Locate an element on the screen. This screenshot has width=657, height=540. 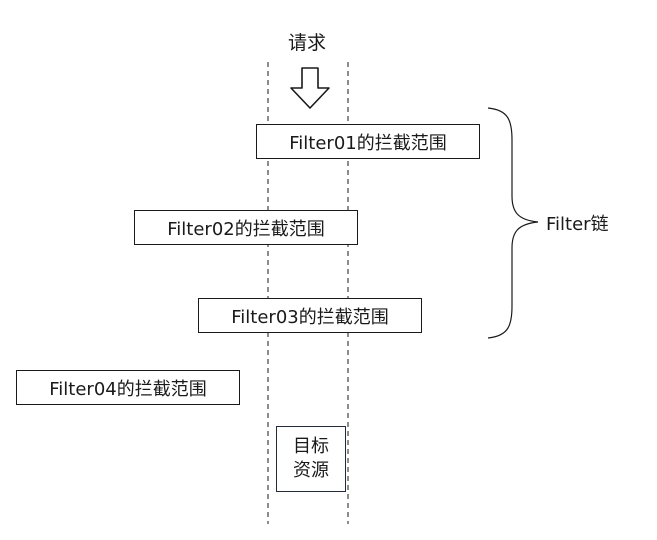
down-arrow-icon is located at coordinates (310, 88).